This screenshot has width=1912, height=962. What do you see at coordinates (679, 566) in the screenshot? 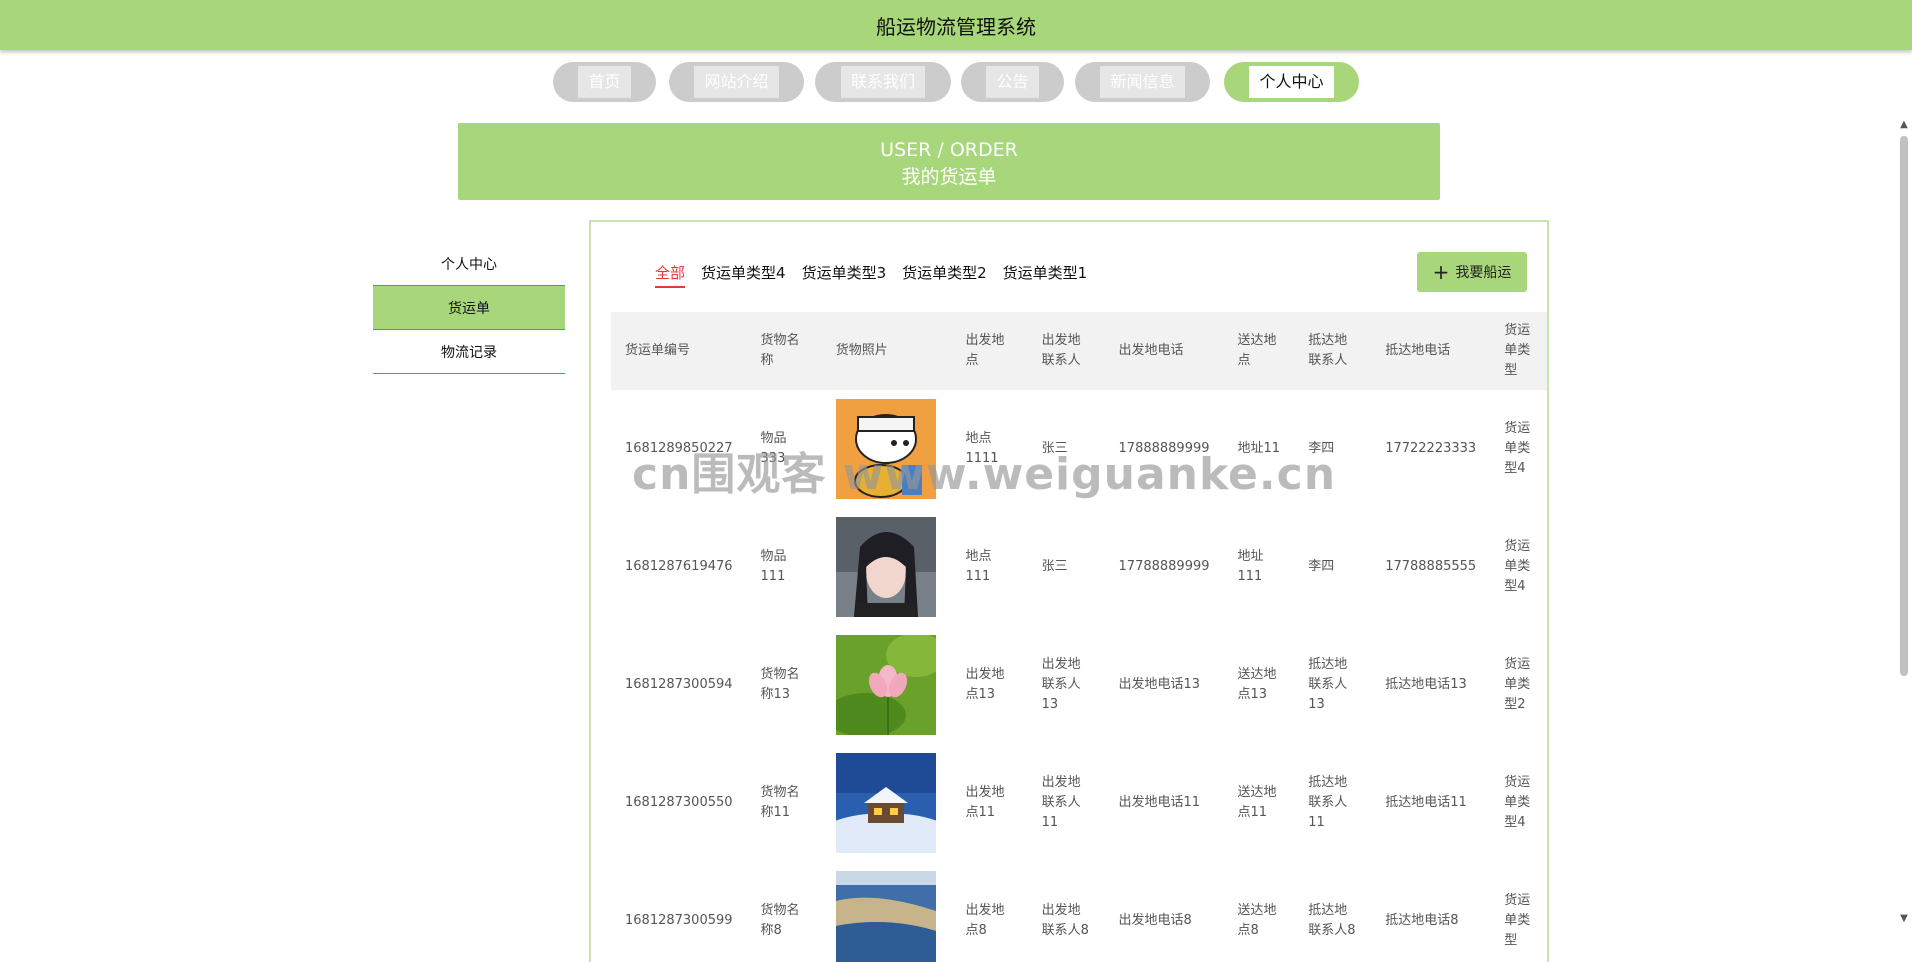
I see `cell-id: 1681287619476` at bounding box center [679, 566].